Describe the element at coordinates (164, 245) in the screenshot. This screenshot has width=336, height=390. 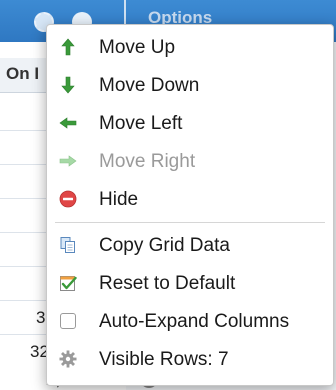
I see `menu-item-label: Copy Grid Data` at that location.